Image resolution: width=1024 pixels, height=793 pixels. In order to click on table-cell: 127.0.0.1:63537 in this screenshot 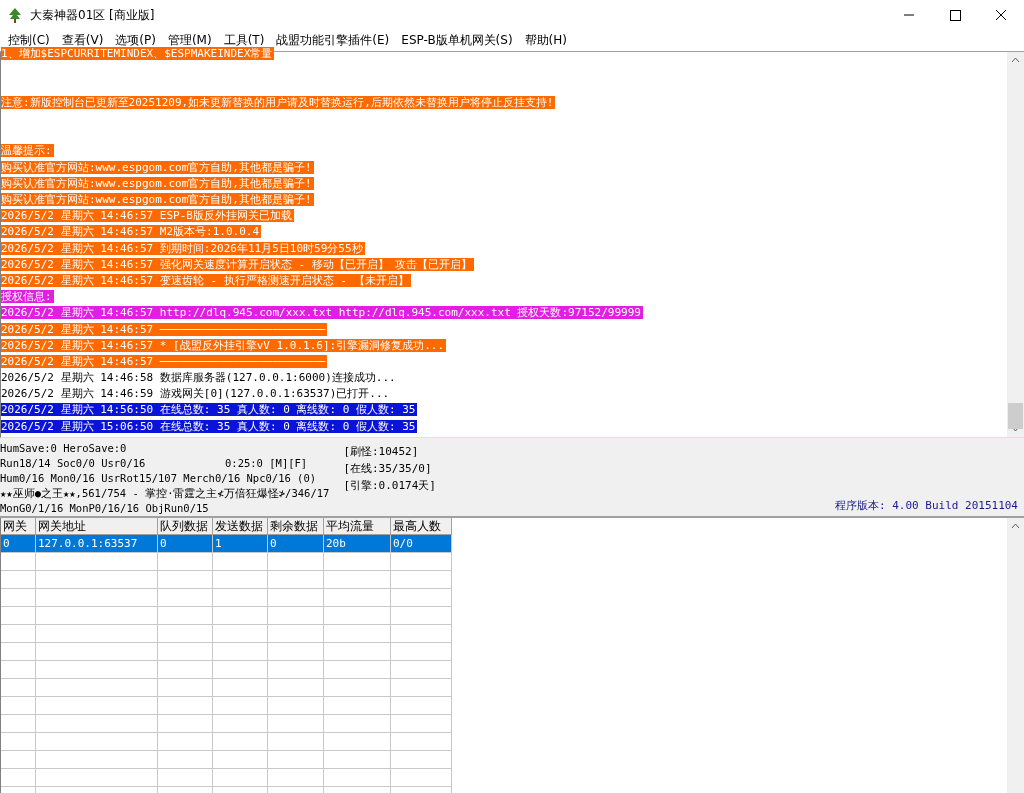, I will do `click(97, 544)`.